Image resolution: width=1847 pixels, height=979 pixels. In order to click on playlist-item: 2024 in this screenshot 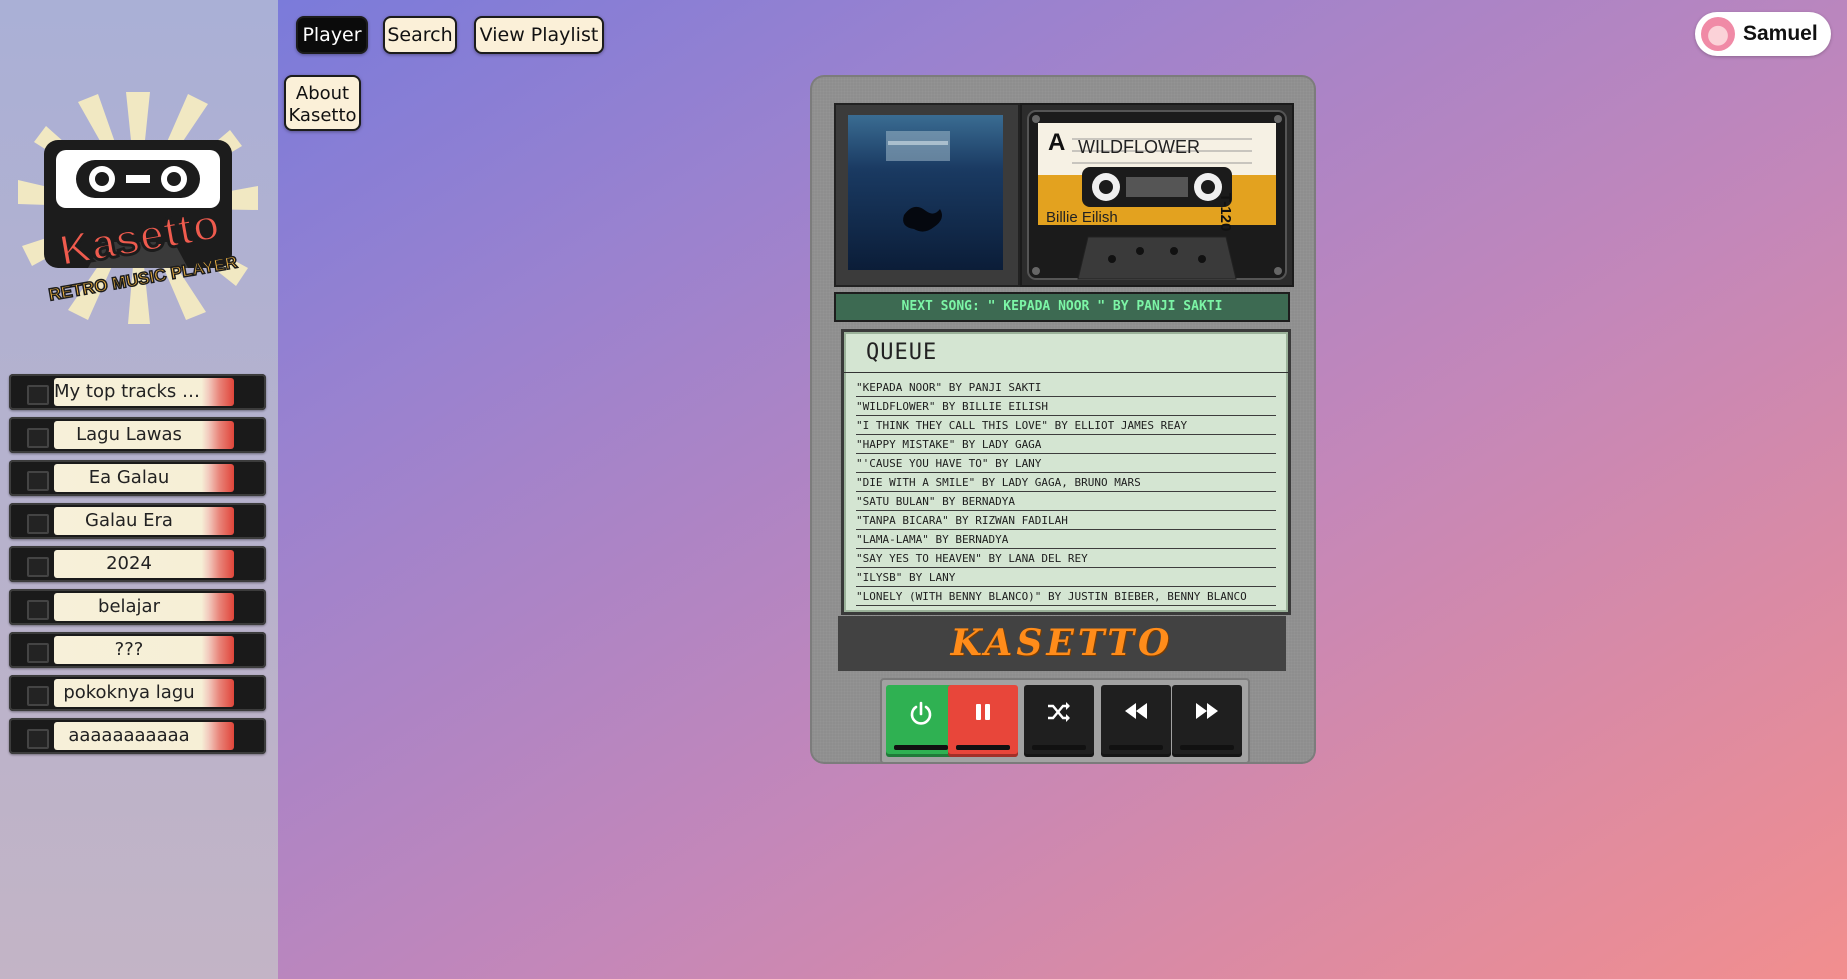, I will do `click(137, 564)`.